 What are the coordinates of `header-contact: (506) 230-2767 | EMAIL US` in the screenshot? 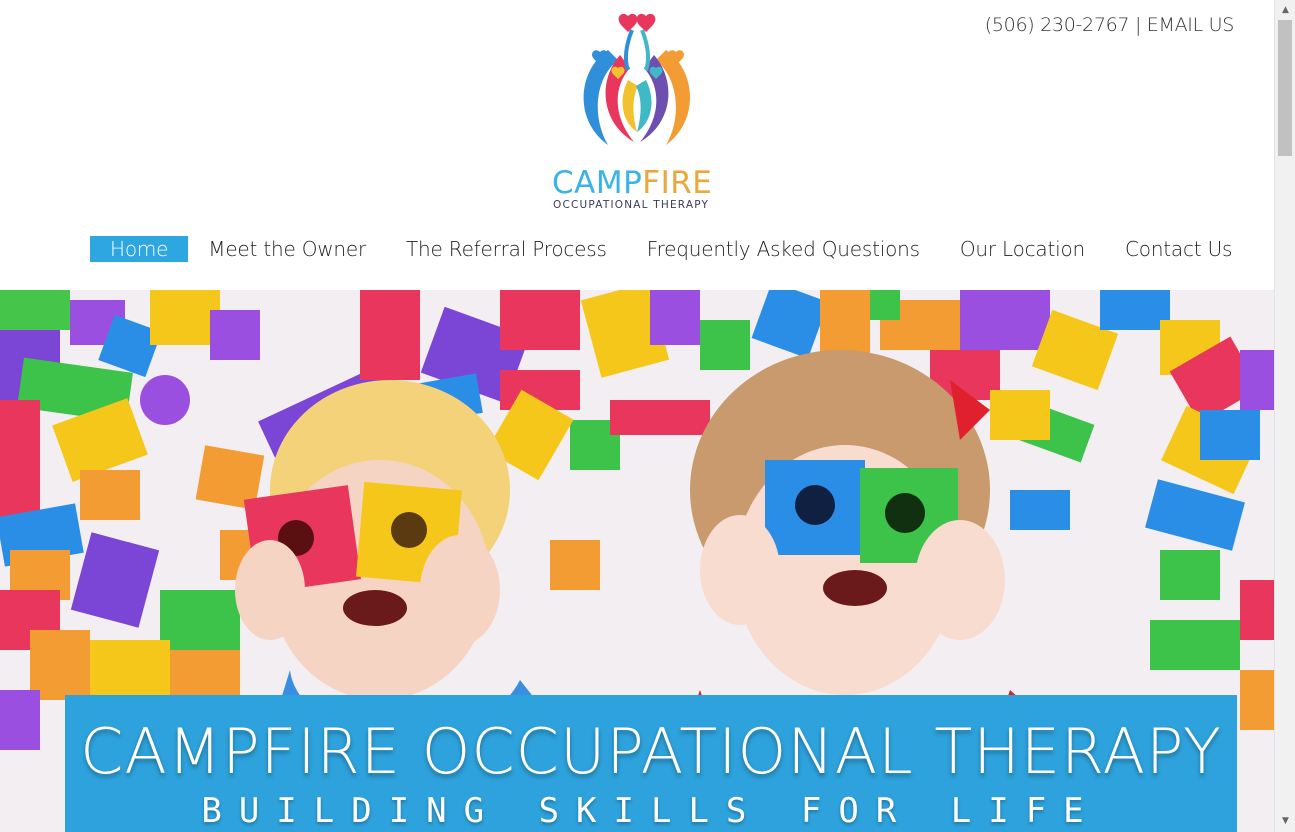 It's located at (1110, 25).